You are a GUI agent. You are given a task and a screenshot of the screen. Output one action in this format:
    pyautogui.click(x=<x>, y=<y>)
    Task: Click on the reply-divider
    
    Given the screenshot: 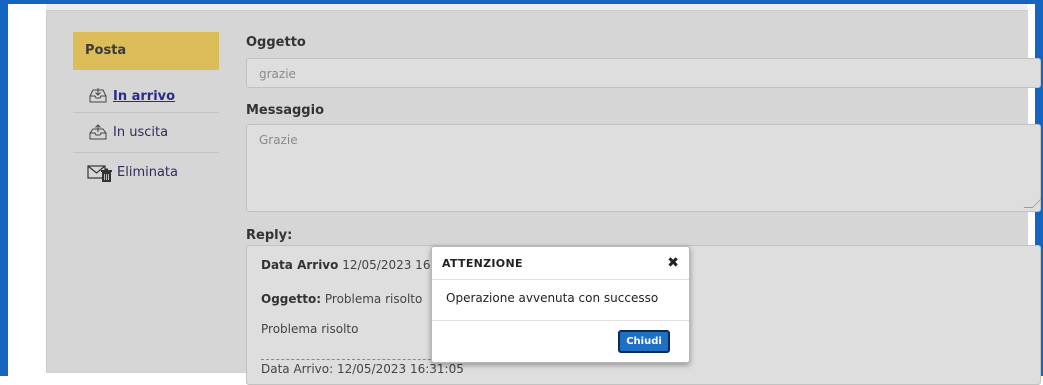 What is the action you would take?
    pyautogui.click(x=351, y=359)
    